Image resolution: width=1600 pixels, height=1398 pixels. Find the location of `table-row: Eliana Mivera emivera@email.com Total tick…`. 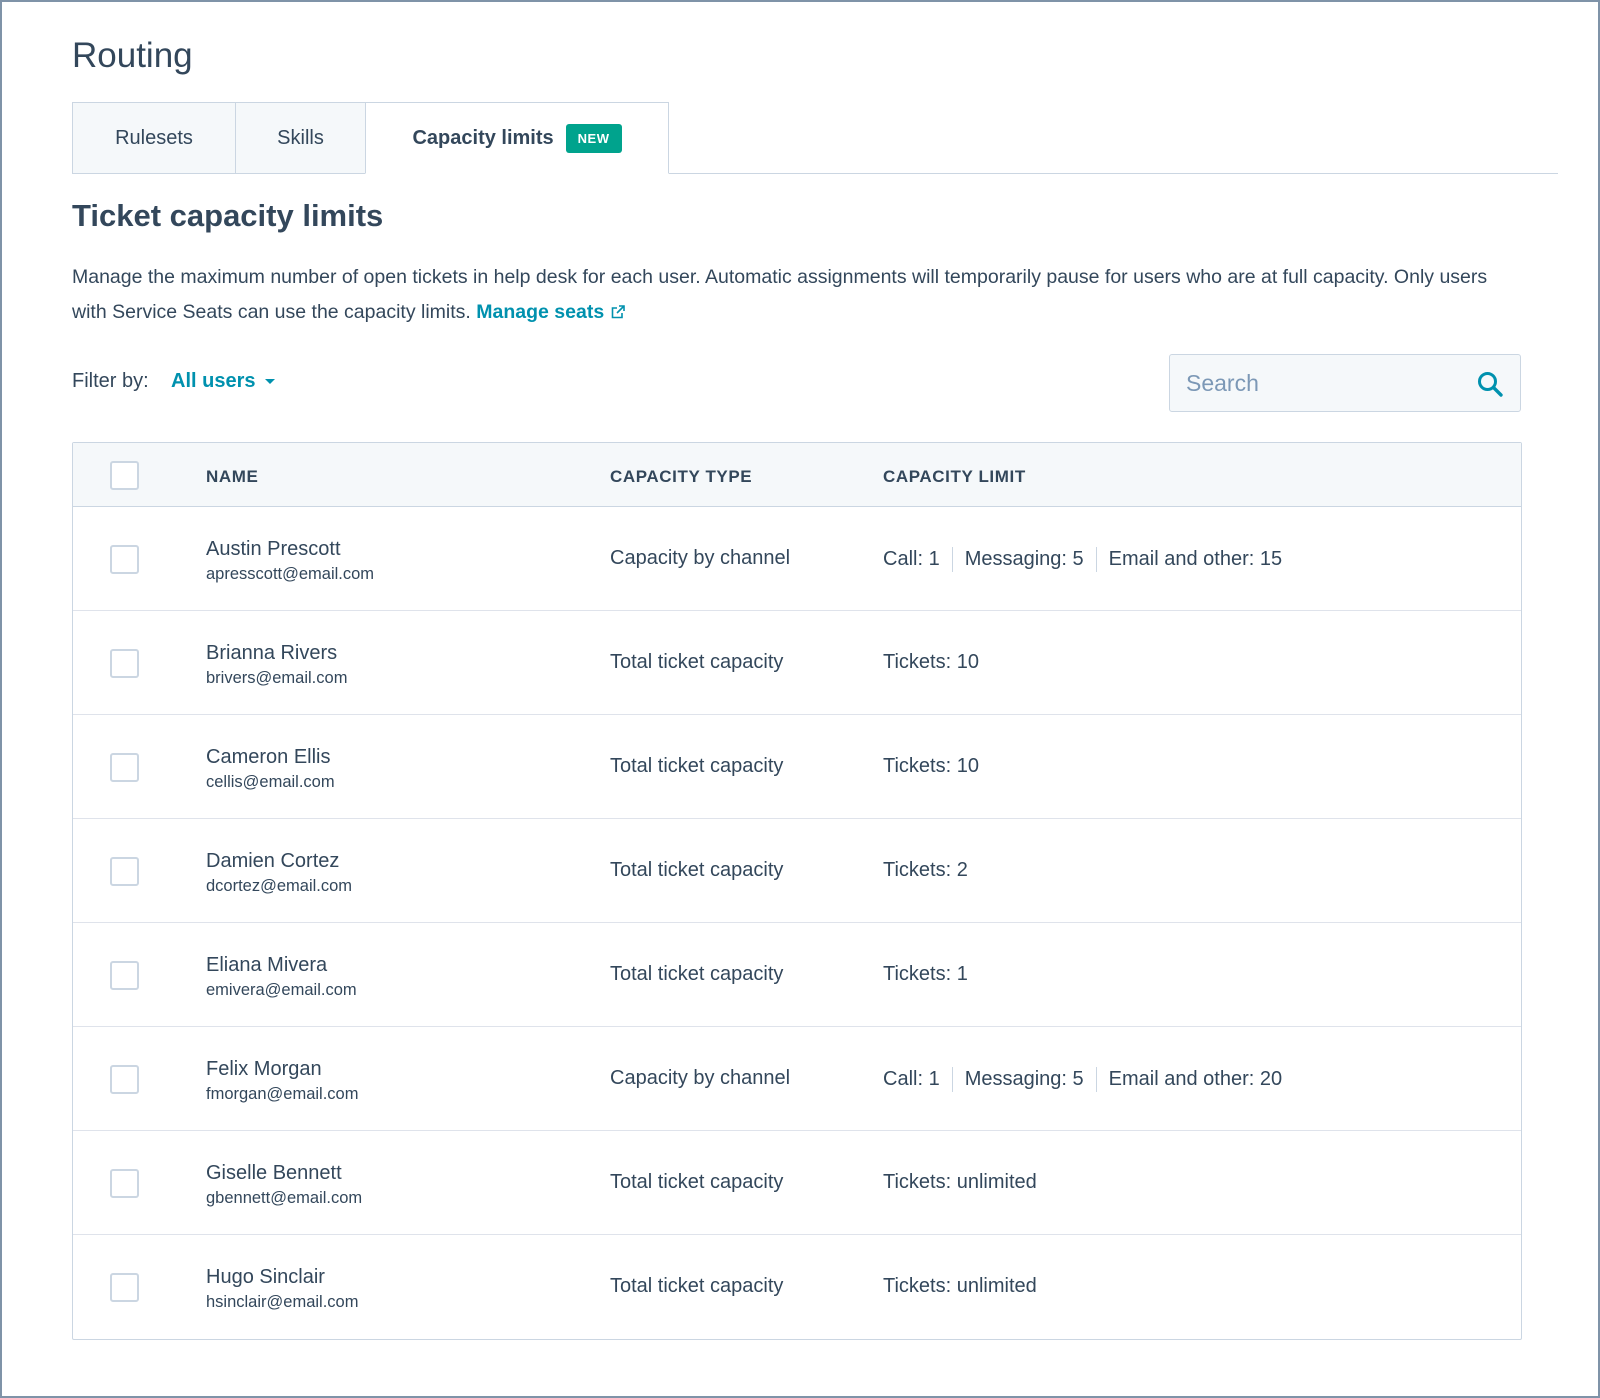

table-row: Eliana Mivera emivera@email.com Total tick… is located at coordinates (797, 975).